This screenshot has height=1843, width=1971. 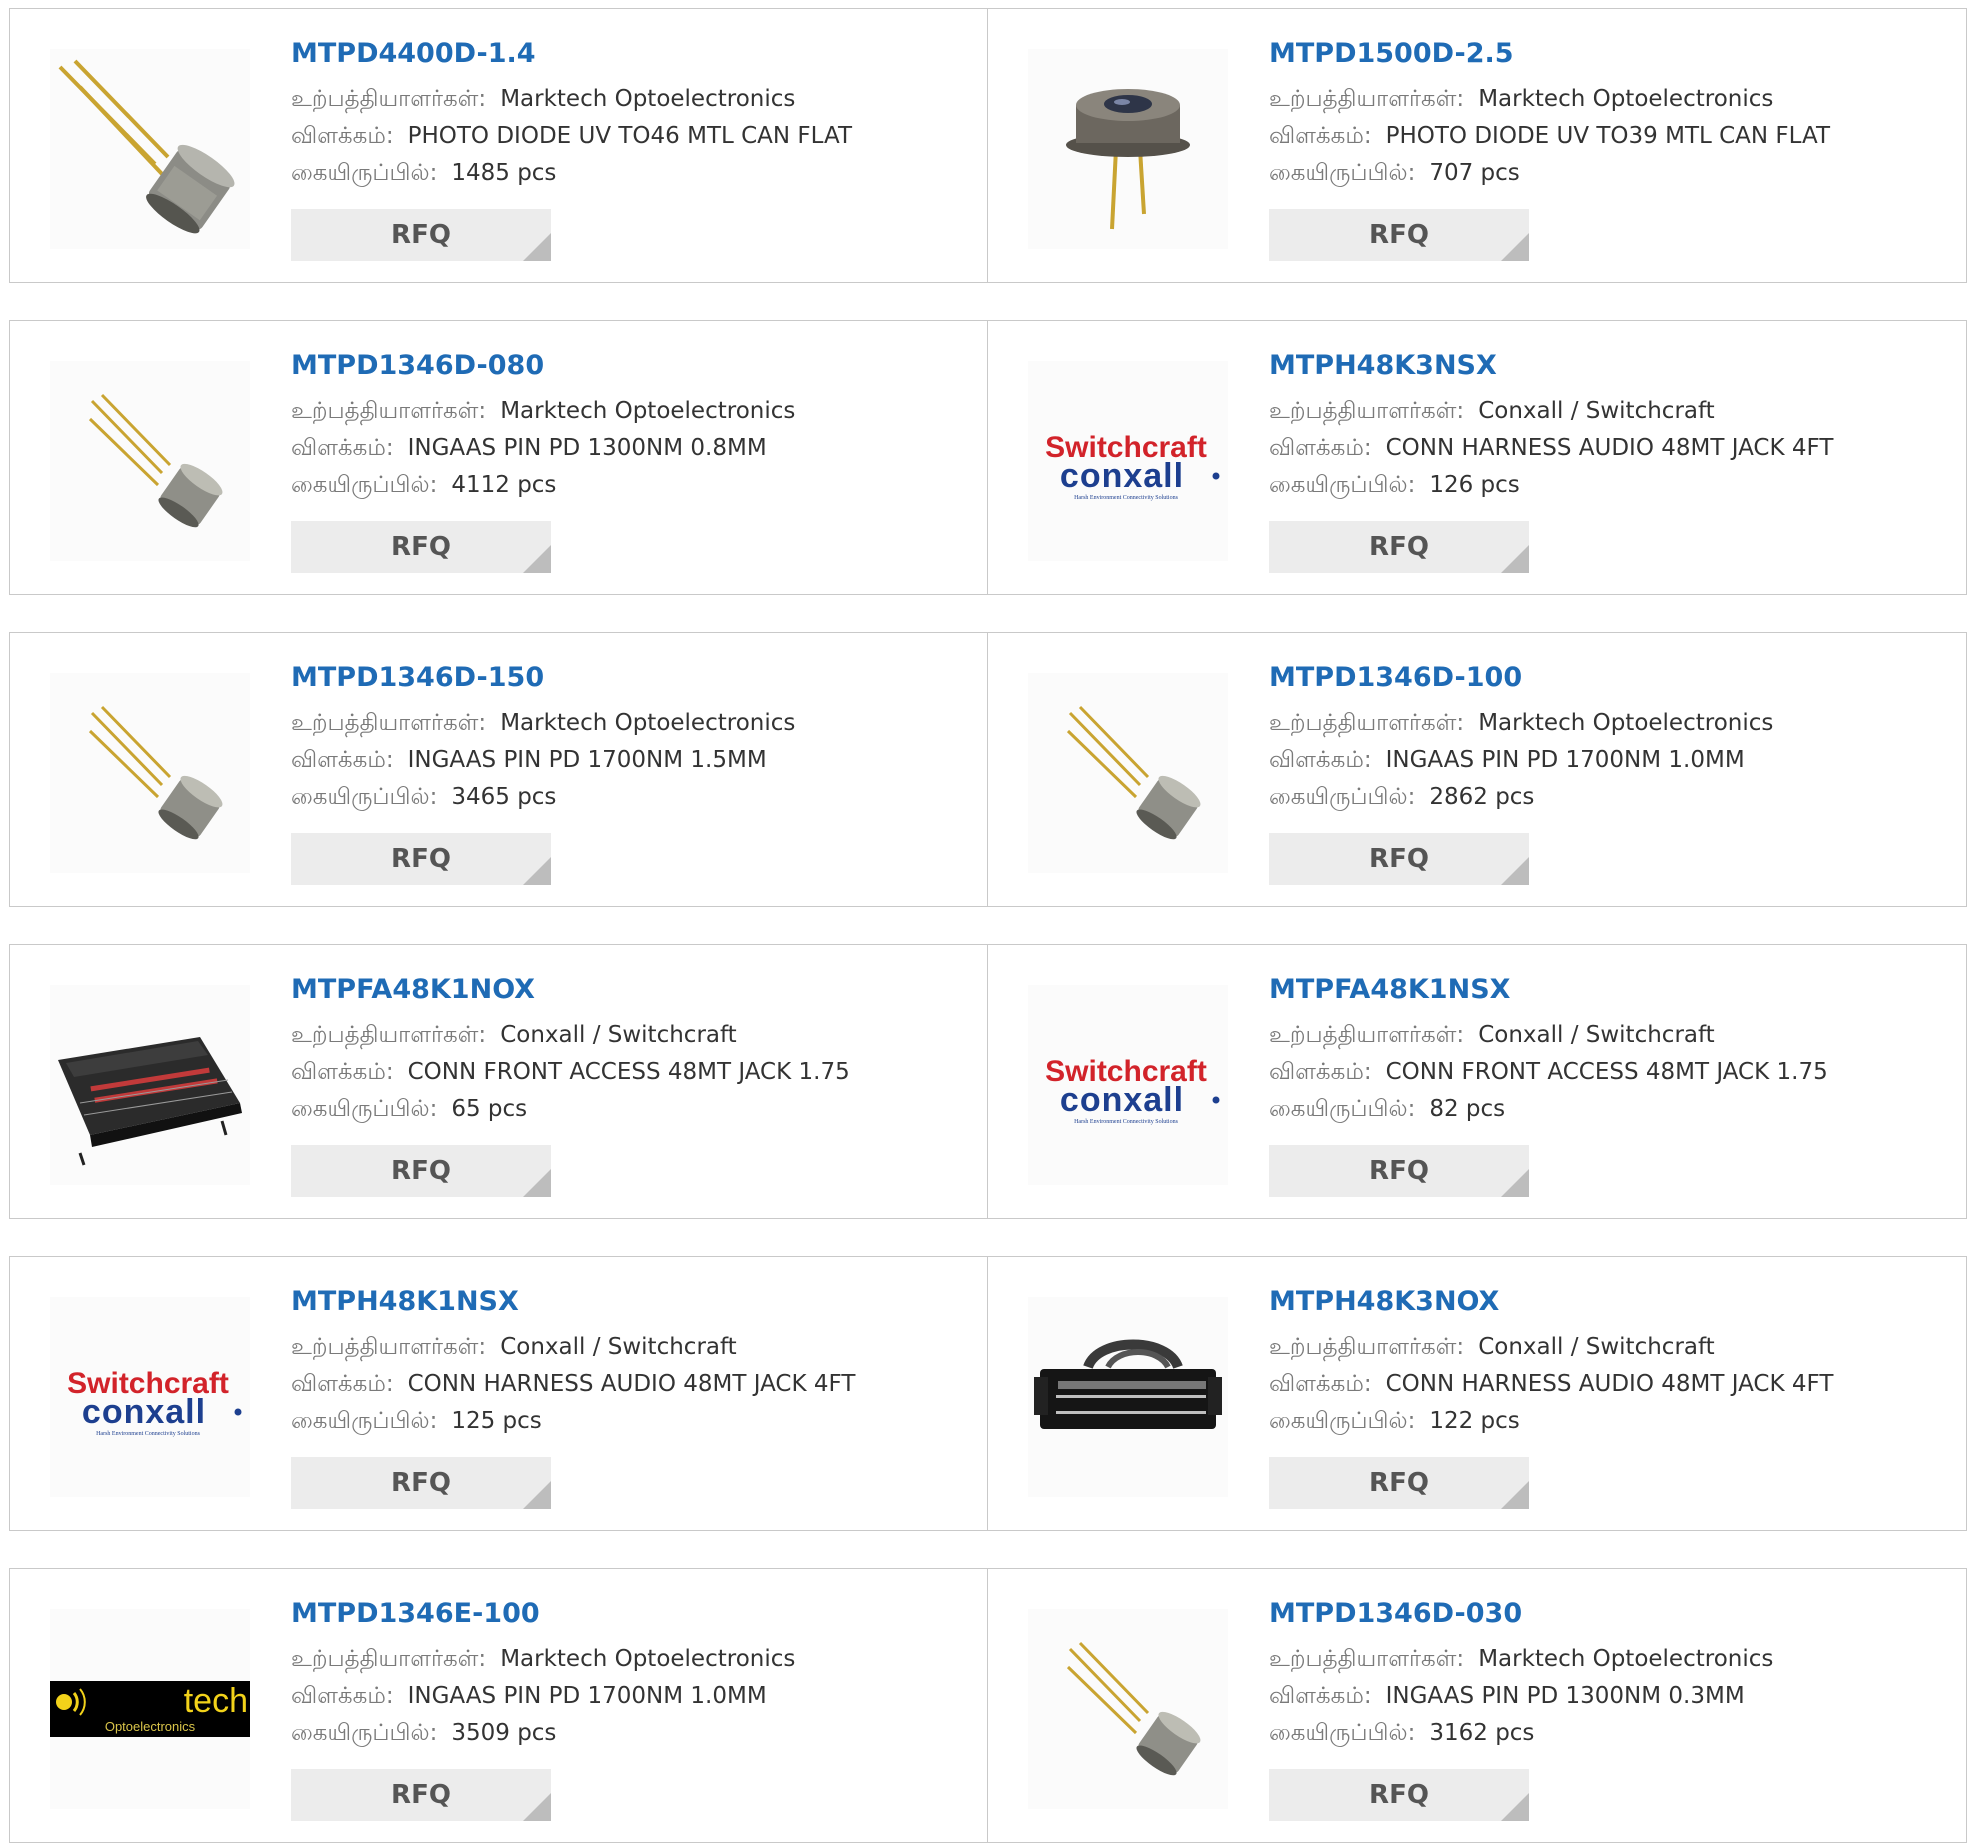 What do you see at coordinates (504, 485) in the screenshot?
I see `stock-value: 4112 pcs` at bounding box center [504, 485].